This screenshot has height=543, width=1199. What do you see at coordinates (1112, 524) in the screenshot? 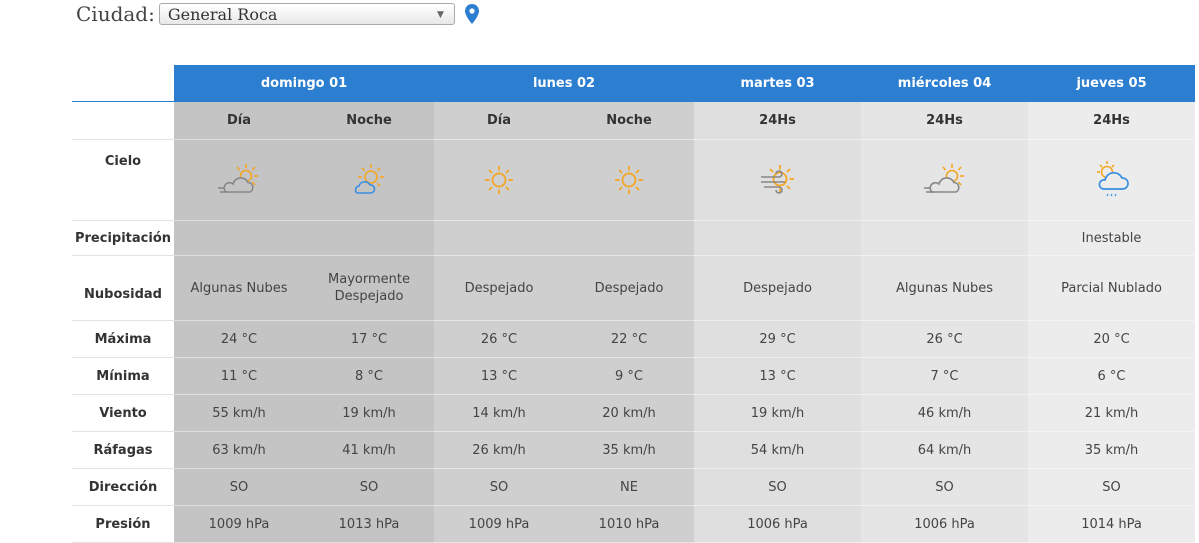
I see `pres-cell: 1014 hPa` at bounding box center [1112, 524].